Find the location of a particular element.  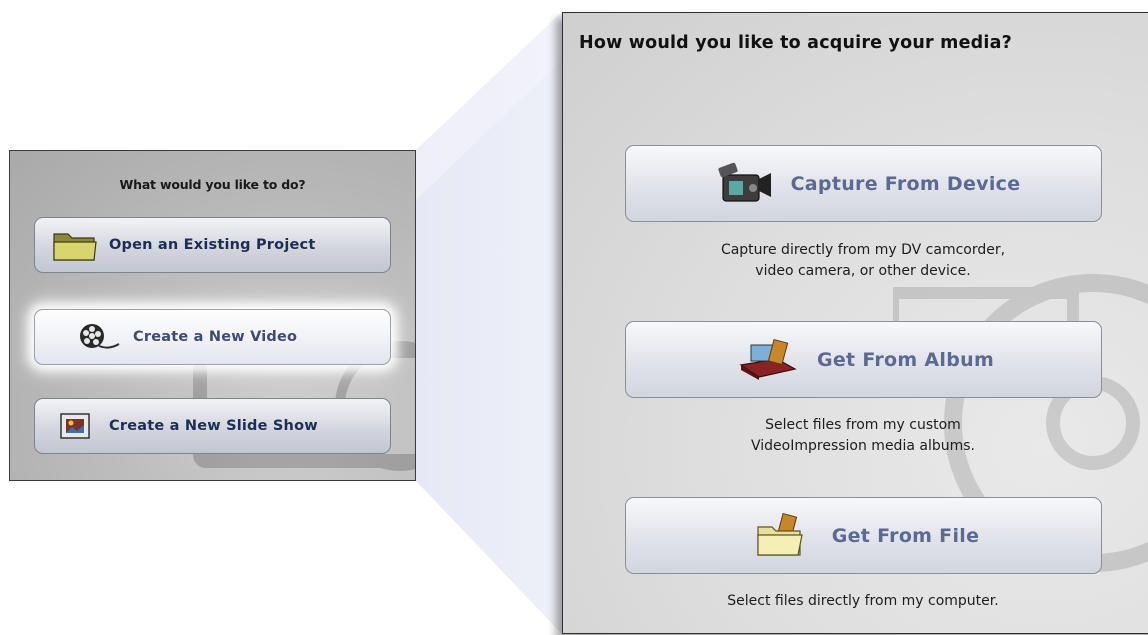

open-project-label: Open an Existing Project is located at coordinates (212, 245).